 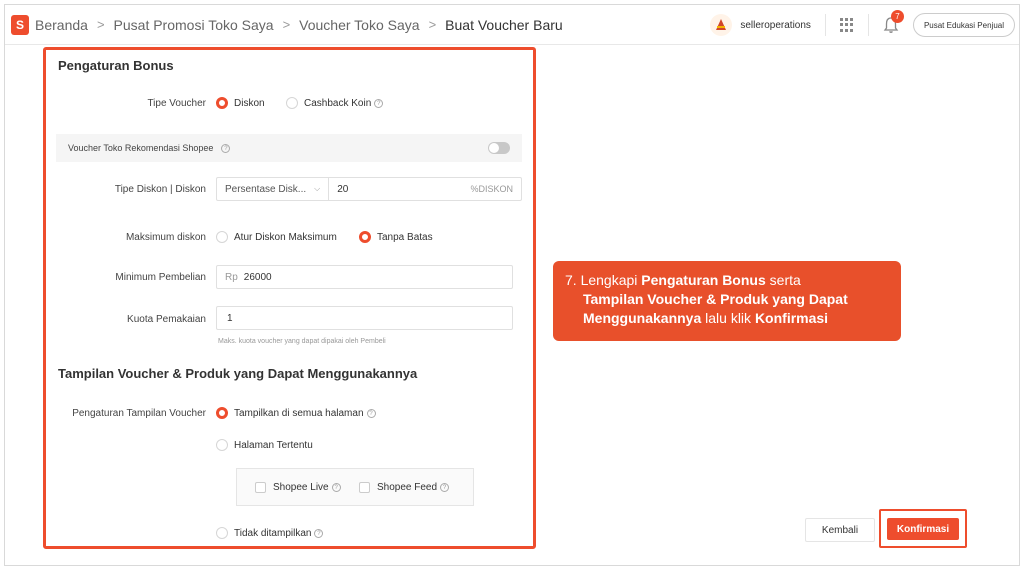 I want to click on radio-diskon, so click(x=222, y=103).